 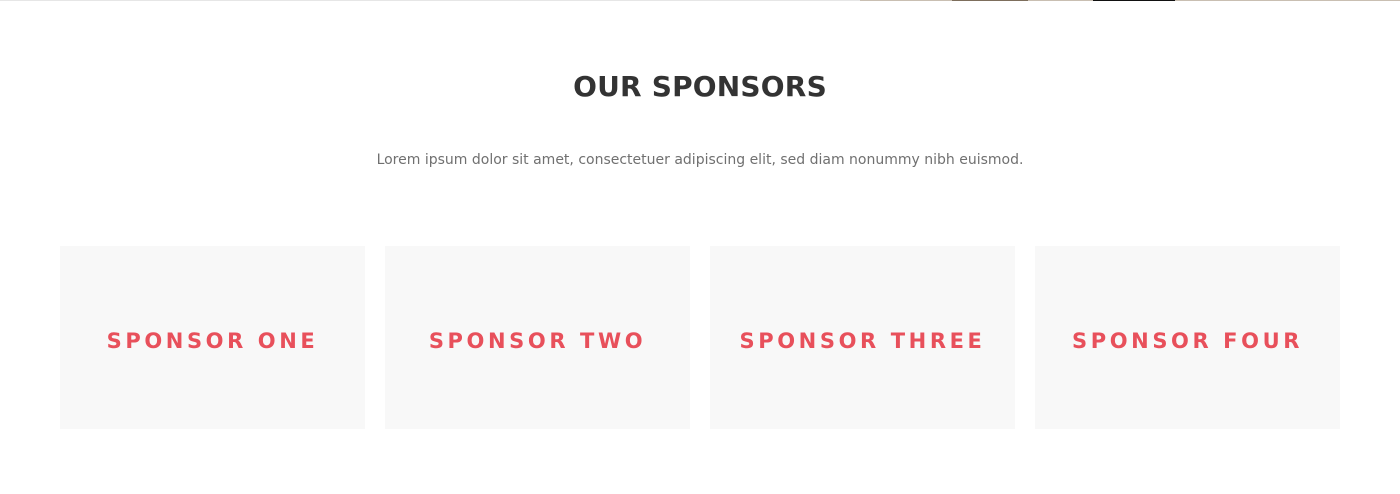 What do you see at coordinates (1134, 0) in the screenshot?
I see `image-edge-black` at bounding box center [1134, 0].